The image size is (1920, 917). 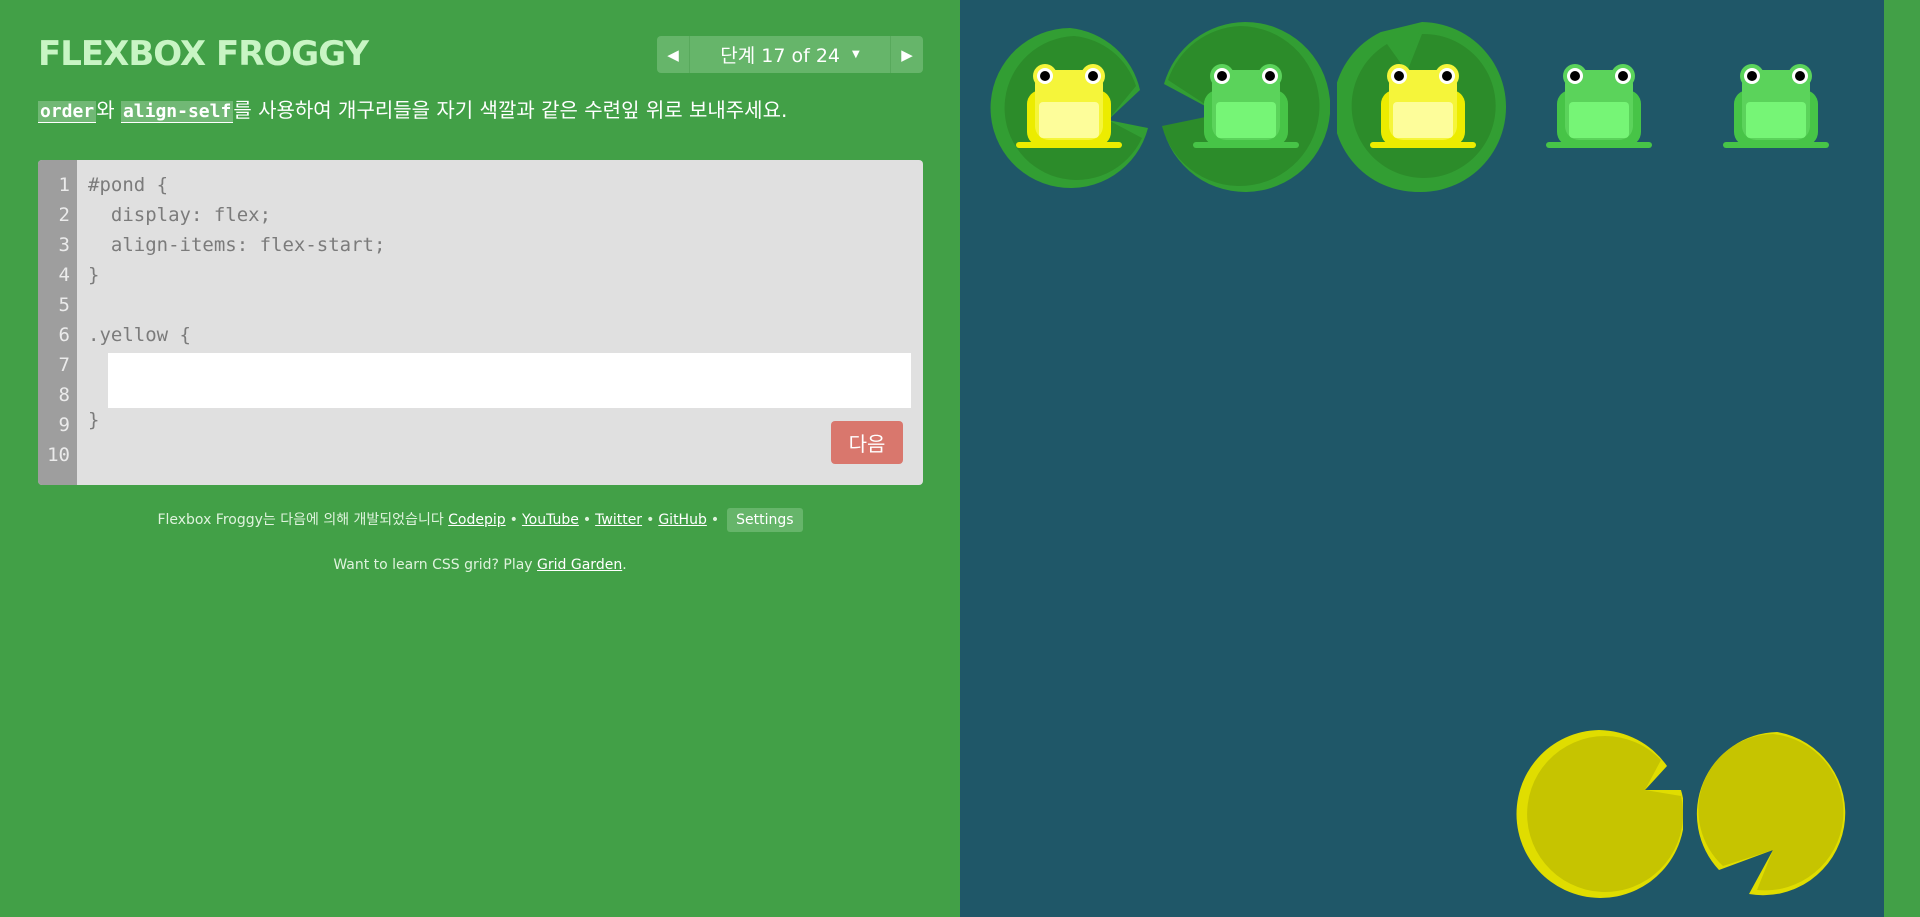 I want to click on line-number: 8, so click(x=64, y=395).